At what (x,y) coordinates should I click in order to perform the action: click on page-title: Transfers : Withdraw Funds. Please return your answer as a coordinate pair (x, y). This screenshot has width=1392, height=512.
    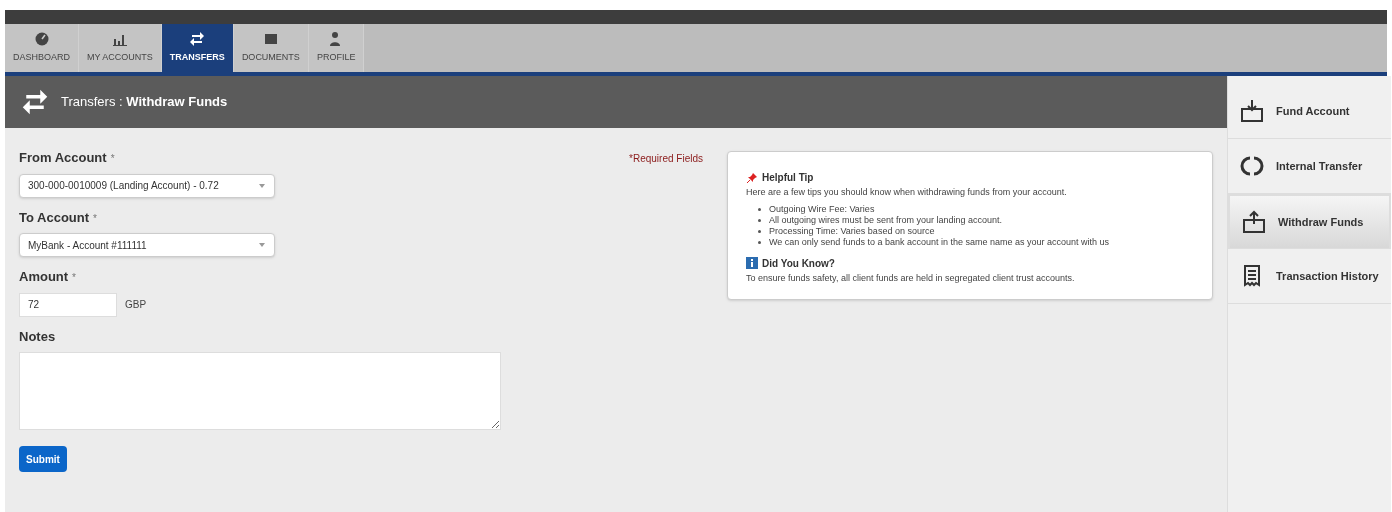
    Looking at the image, I should click on (144, 102).